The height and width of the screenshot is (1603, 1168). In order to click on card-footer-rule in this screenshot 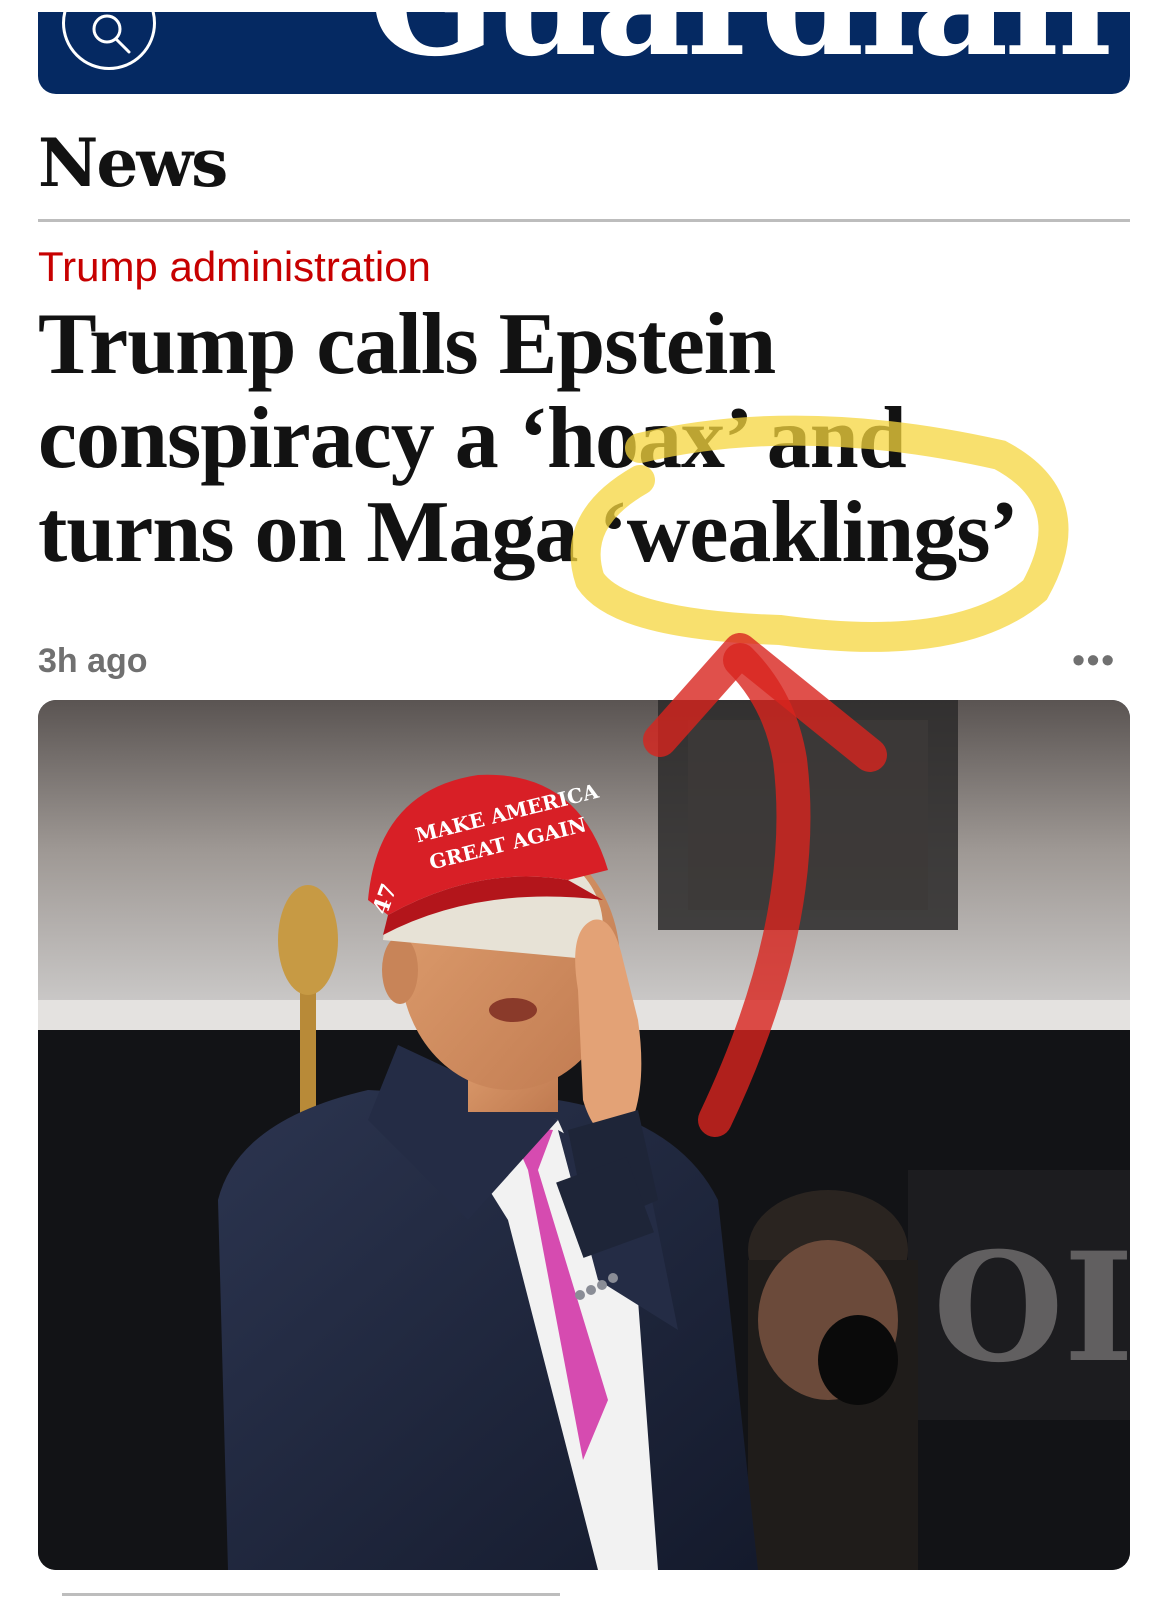, I will do `click(311, 1594)`.